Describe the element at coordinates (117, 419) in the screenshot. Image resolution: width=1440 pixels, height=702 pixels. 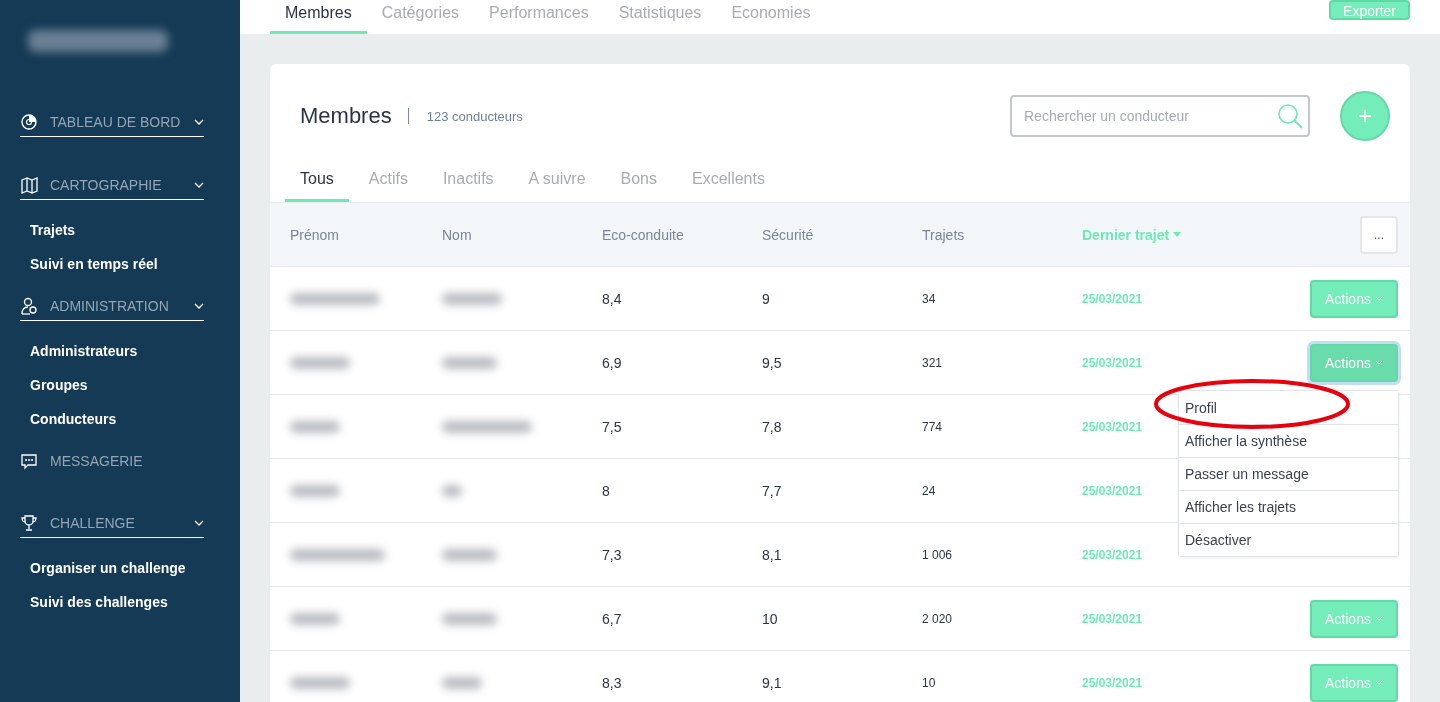
I see `sidebar-item: Conducteurs` at that location.